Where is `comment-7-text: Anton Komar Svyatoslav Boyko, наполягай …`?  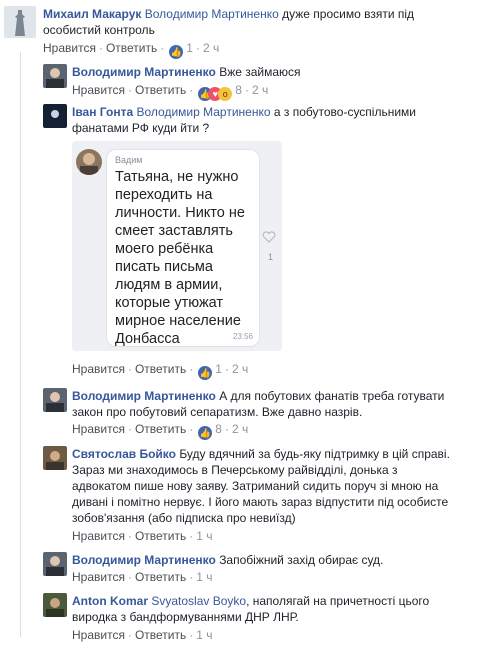 comment-7-text: Anton Komar Svyatoslav Boyko, наполягай … is located at coordinates (272, 609).